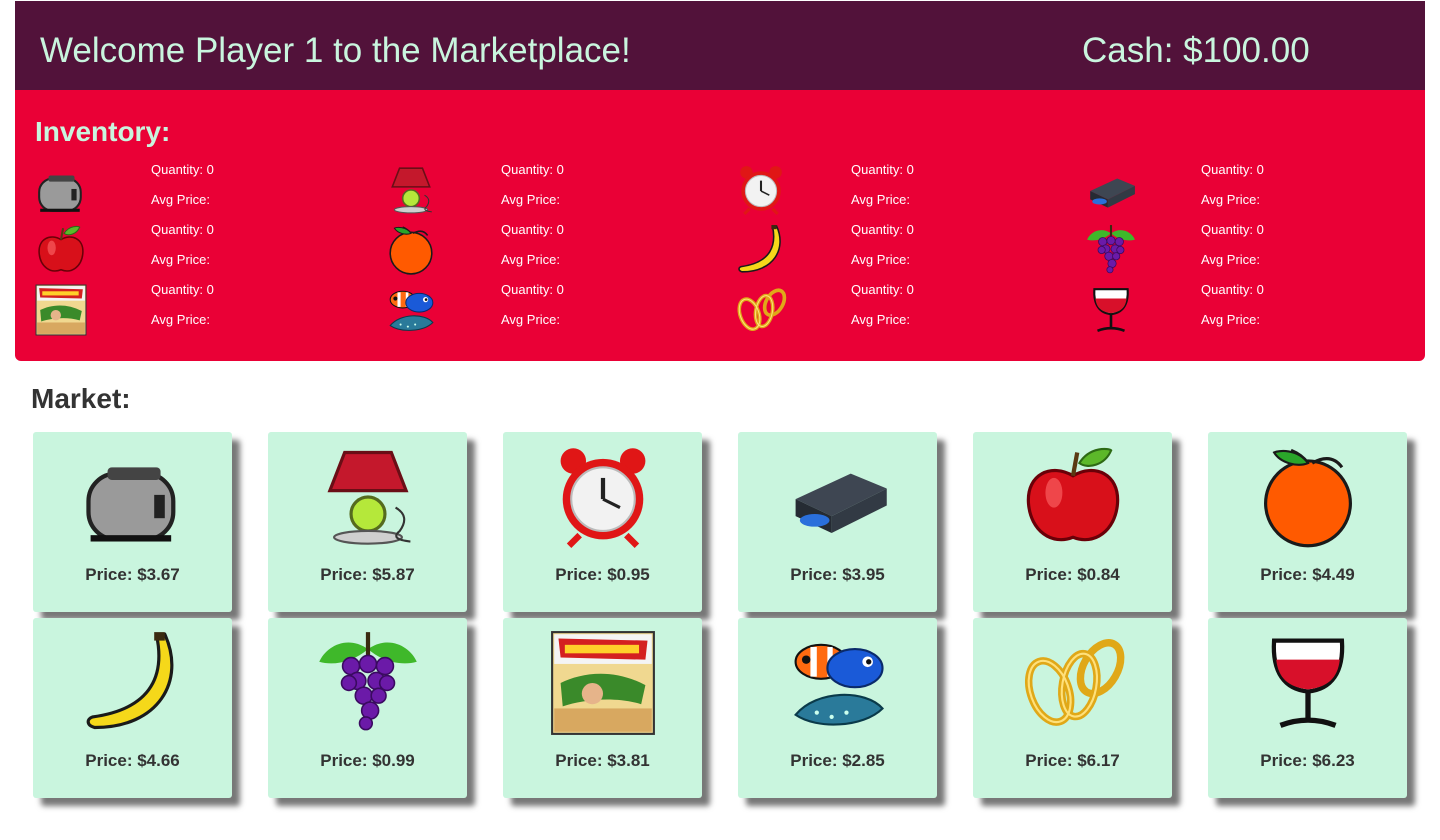 The height and width of the screenshot is (840, 1440). What do you see at coordinates (602, 574) in the screenshot?
I see `market-item-price: Price: $0.95` at bounding box center [602, 574].